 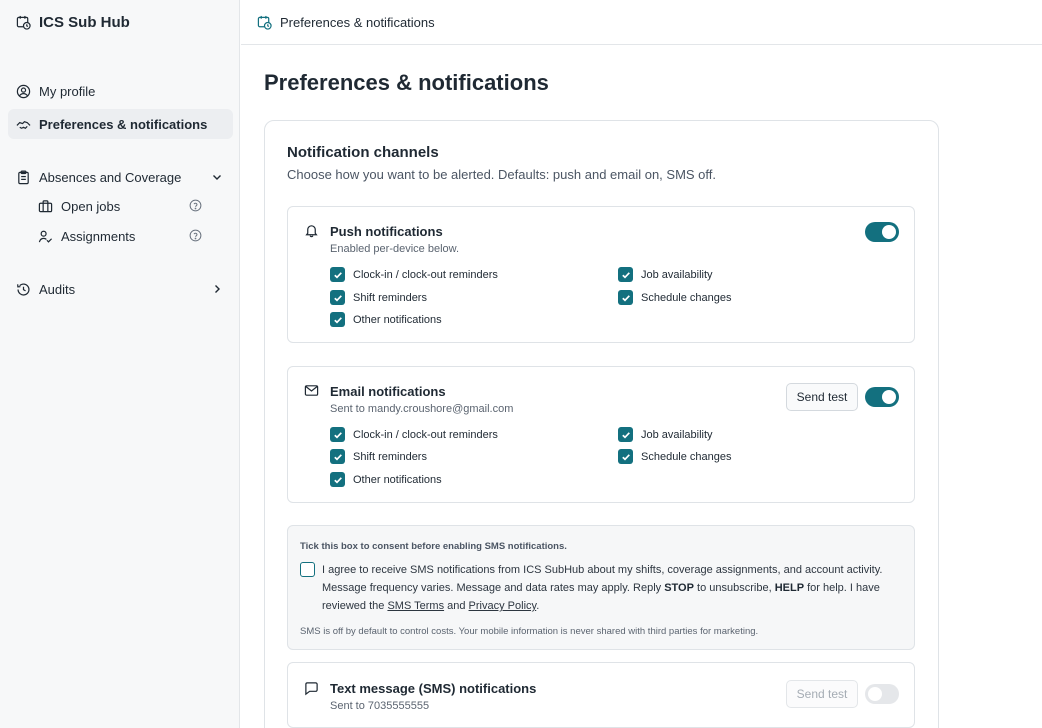 What do you see at coordinates (456, 606) in the screenshot?
I see `consent-text-part: and` at bounding box center [456, 606].